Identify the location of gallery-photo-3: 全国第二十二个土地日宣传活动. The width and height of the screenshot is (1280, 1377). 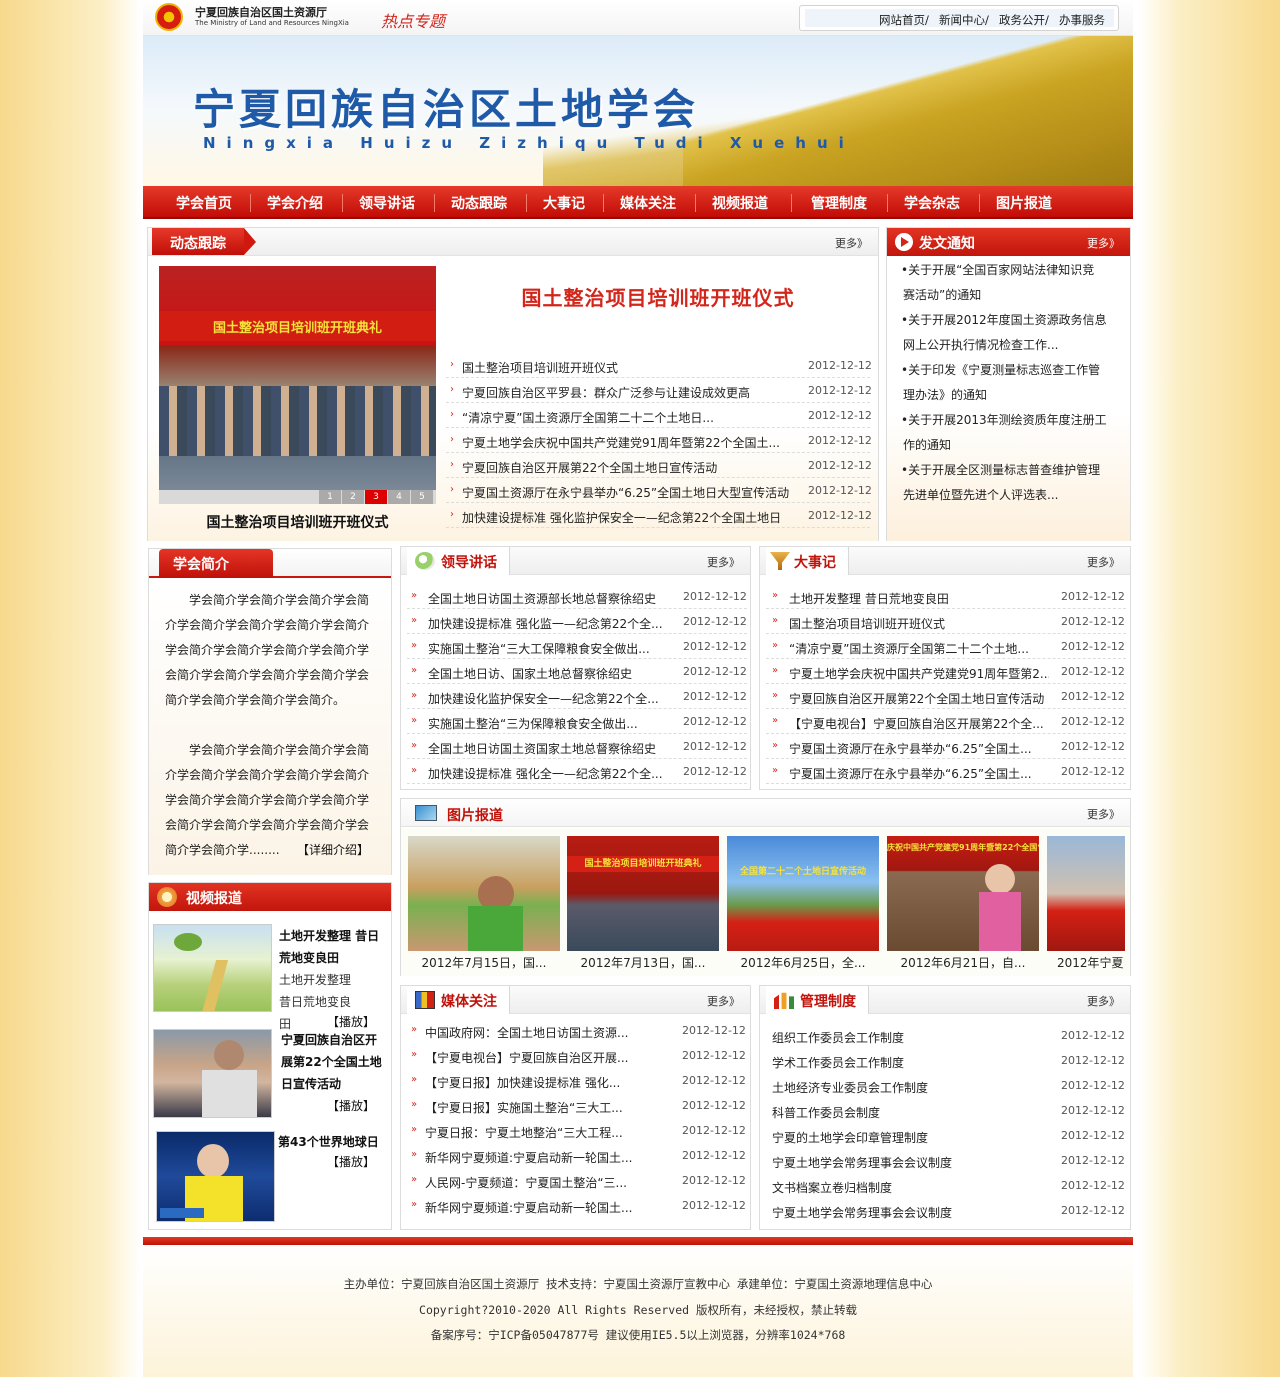
(803, 893).